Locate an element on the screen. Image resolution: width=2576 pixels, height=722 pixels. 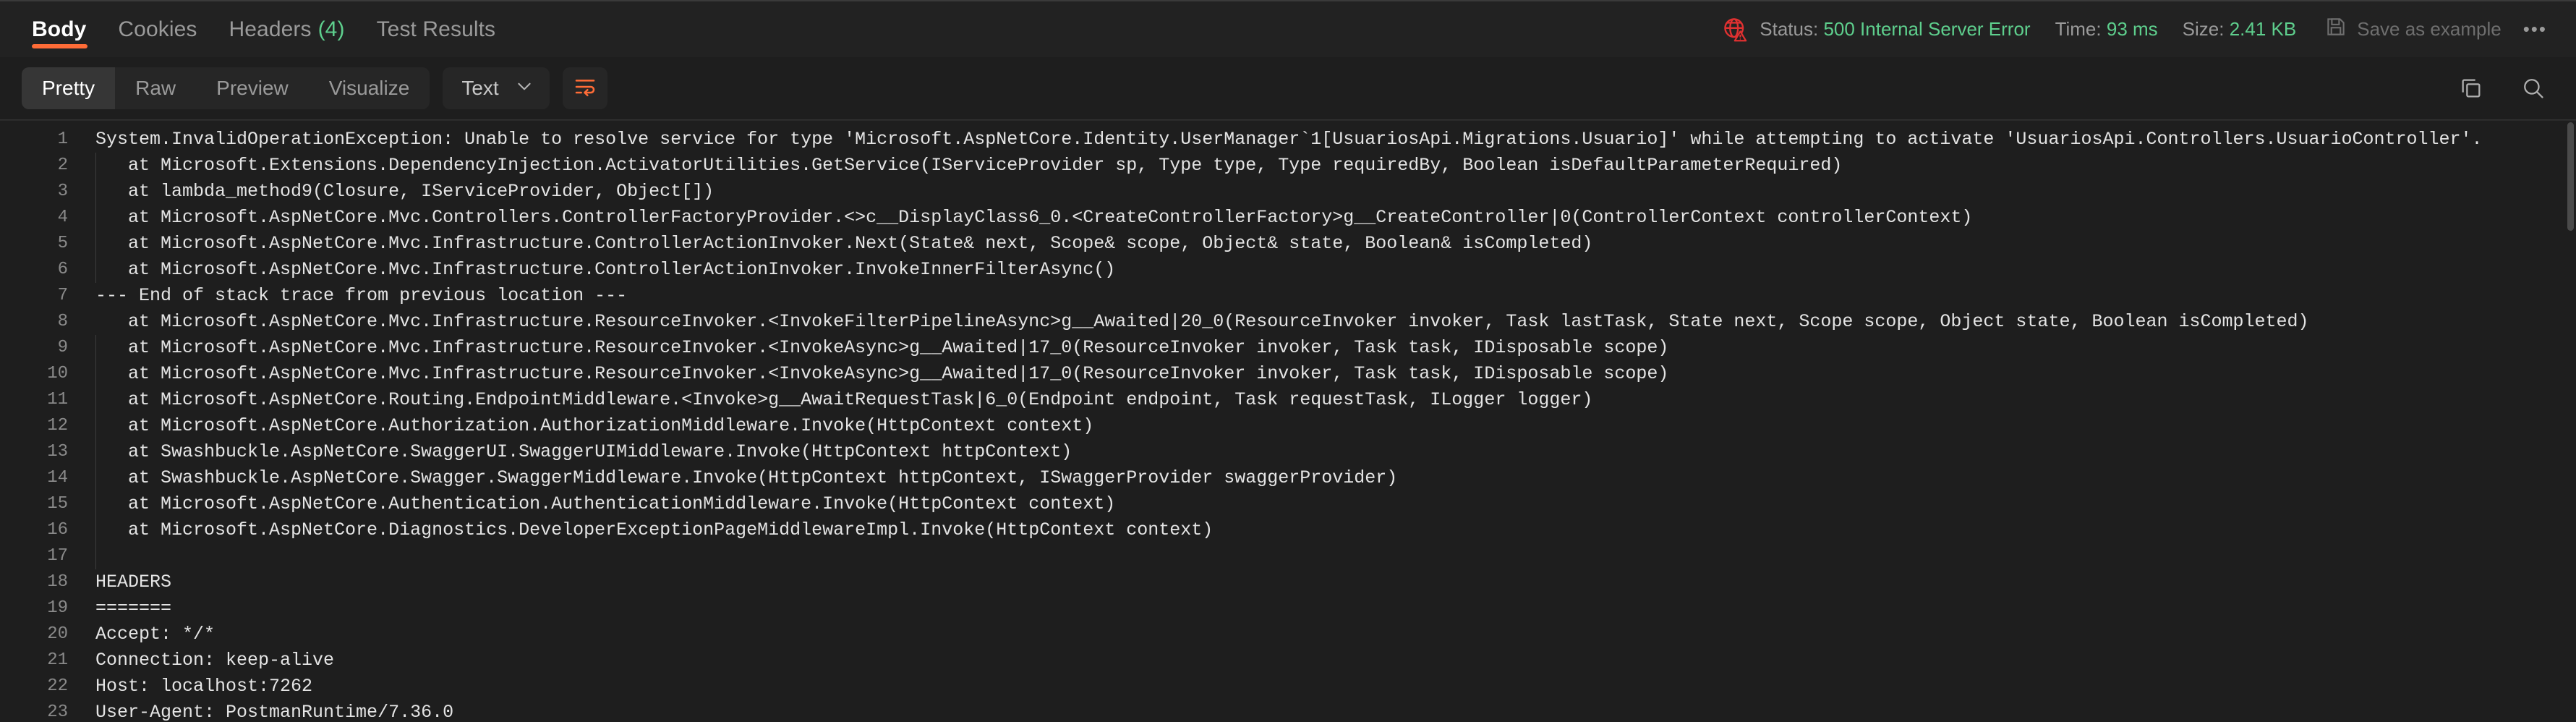
wrap-text-button is located at coordinates (584, 88).